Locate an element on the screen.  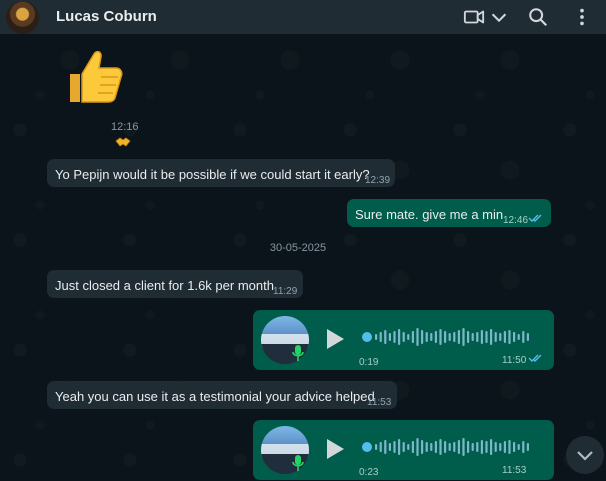
voice-message: 0:19 11:50 is located at coordinates (403, 340).